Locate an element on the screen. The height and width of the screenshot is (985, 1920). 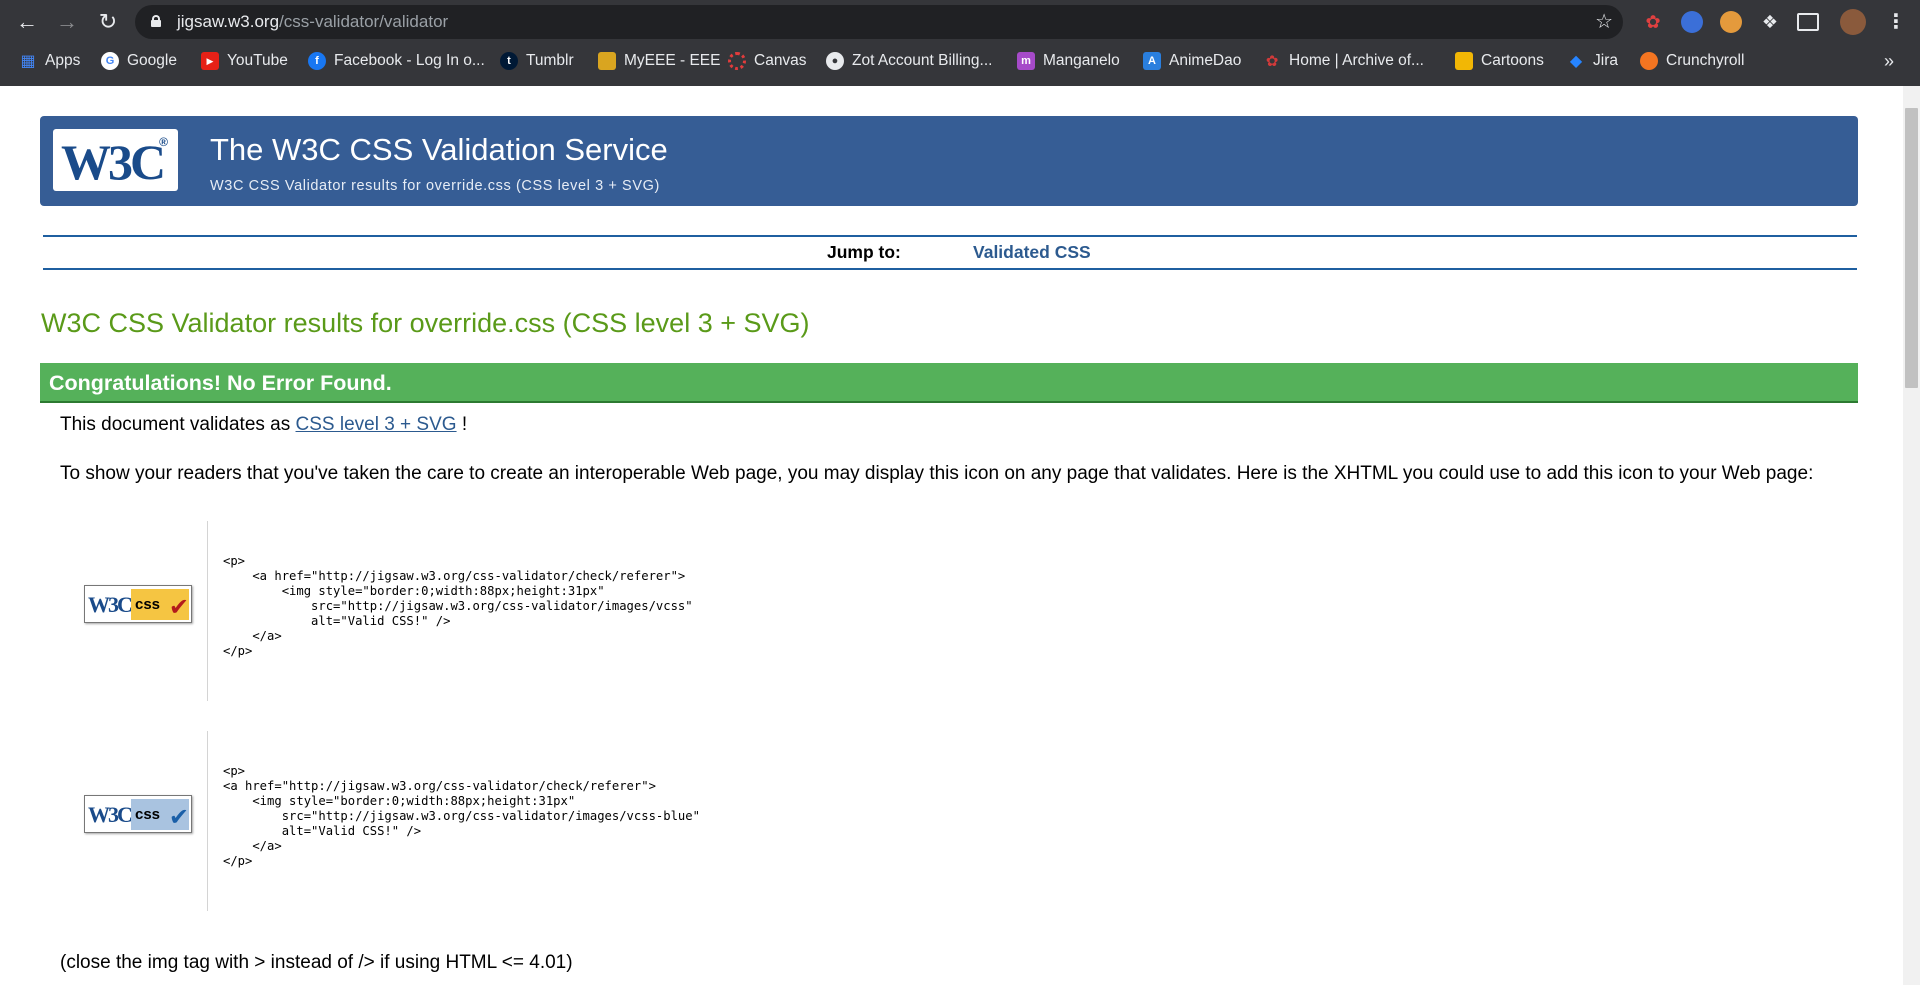
bookmark-label: Tumblr is located at coordinates (550, 60).